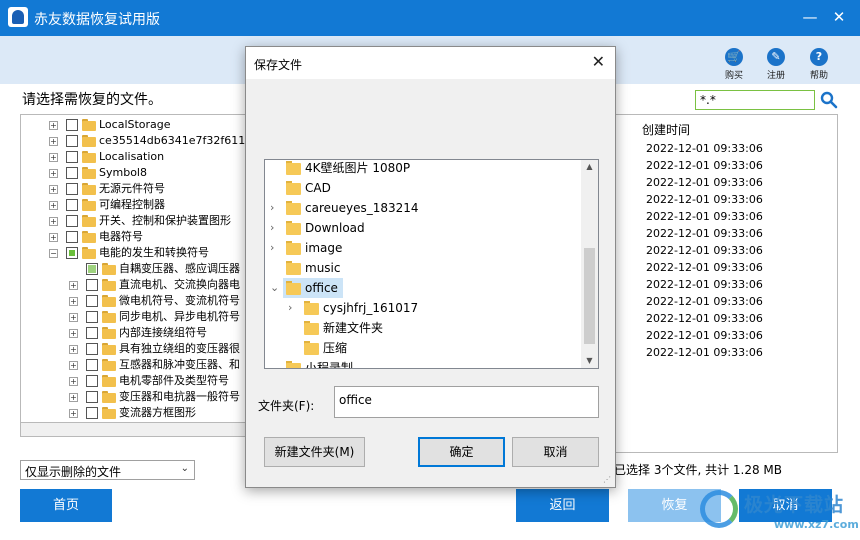  I want to click on tree-item: + ce35514db6341e7f32f611892, so click(141, 141).